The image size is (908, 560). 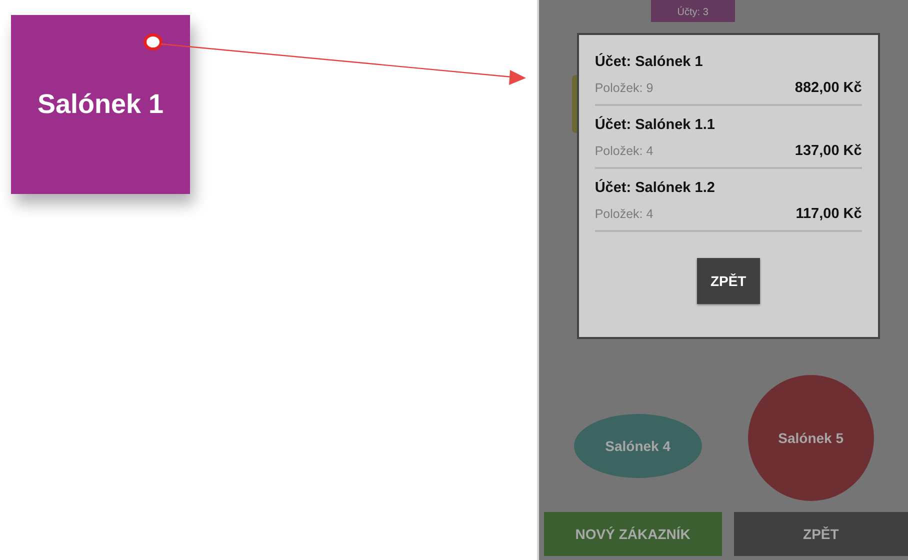 I want to click on new-customer-button: NOVÝ ZÁKAZNÍK, so click(x=633, y=534).